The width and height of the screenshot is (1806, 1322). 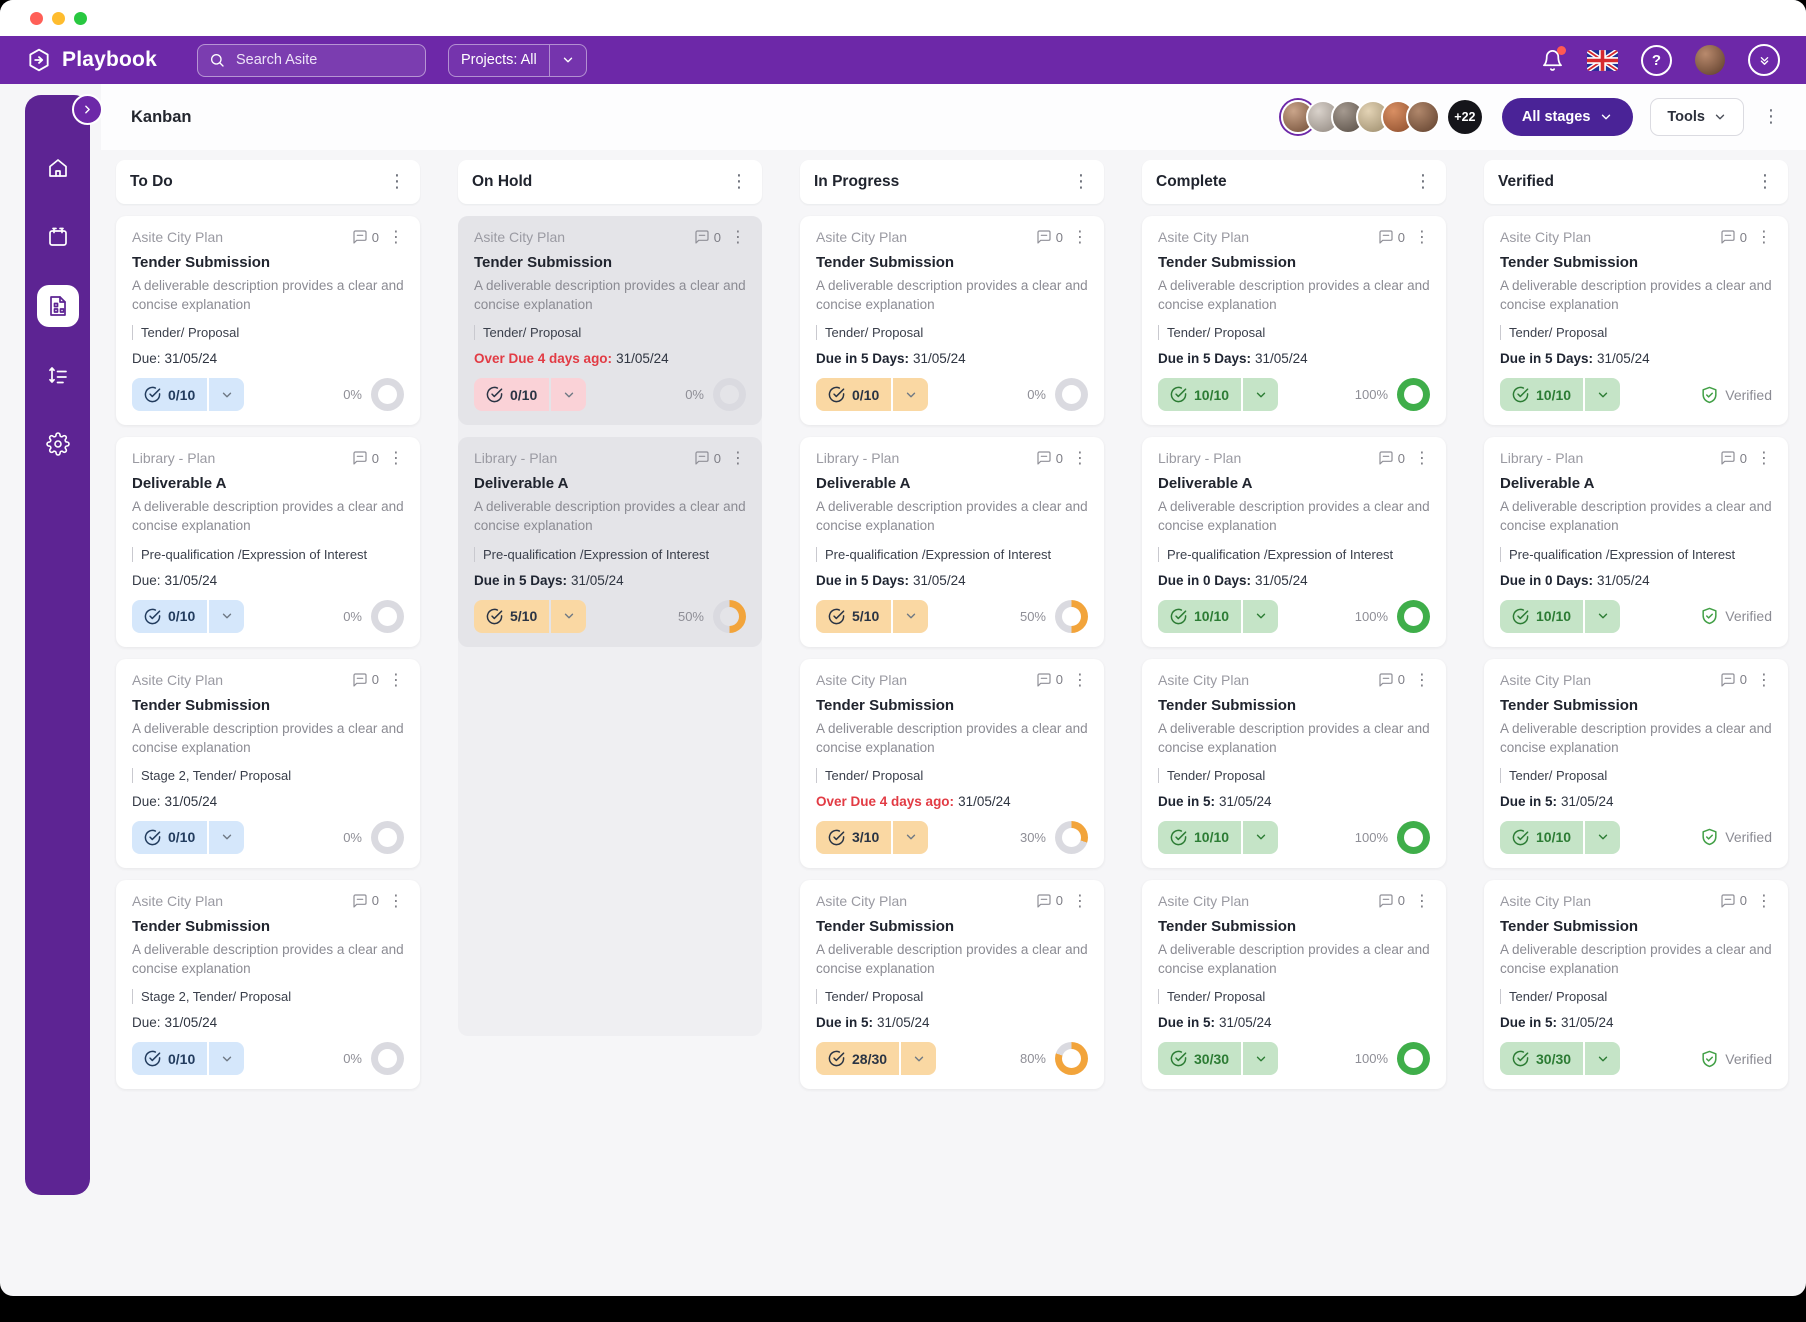 I want to click on close-button, so click(x=36, y=18).